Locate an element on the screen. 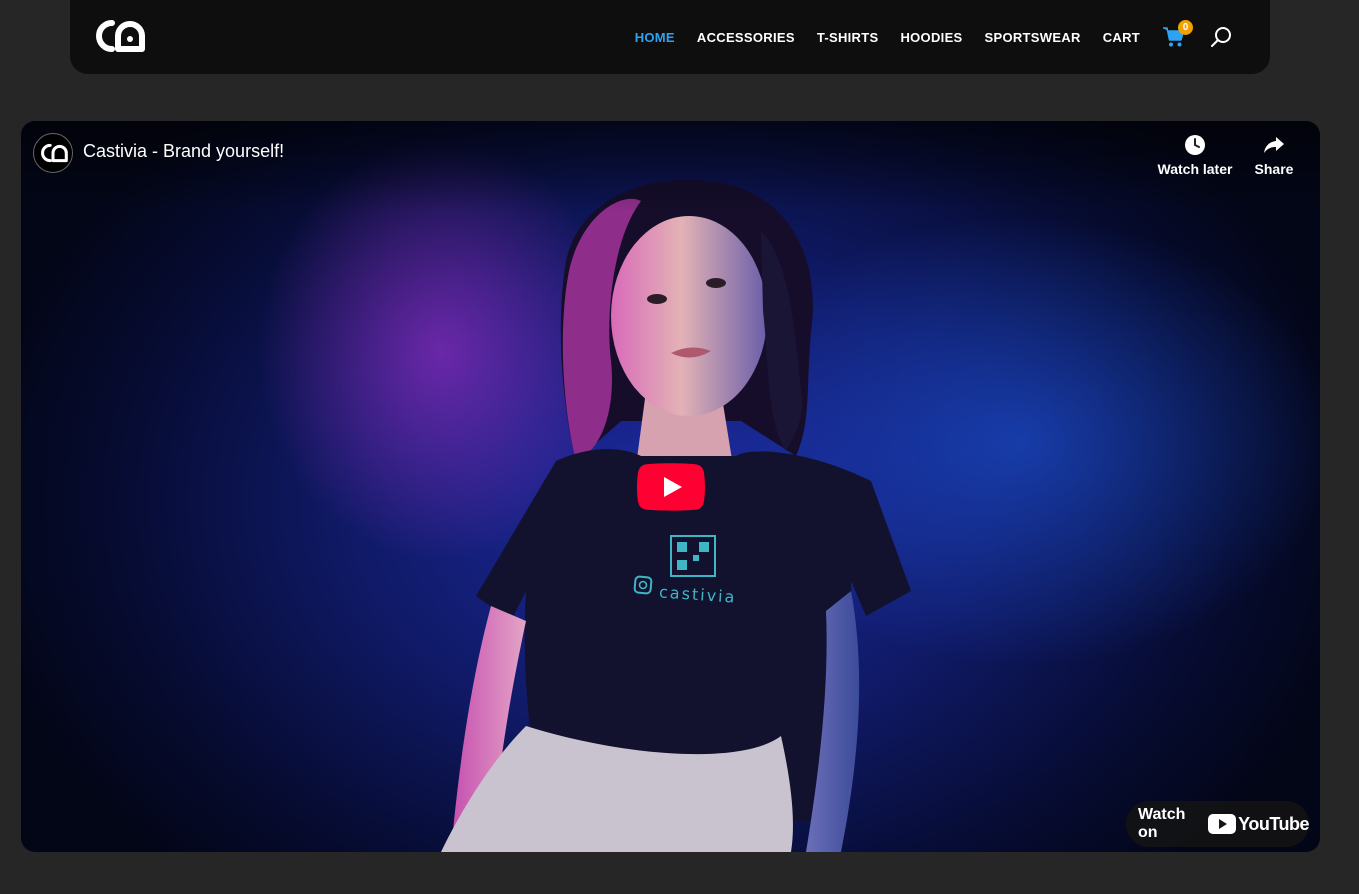  video-title: Castivia - Brand yourself! is located at coordinates (183, 151).